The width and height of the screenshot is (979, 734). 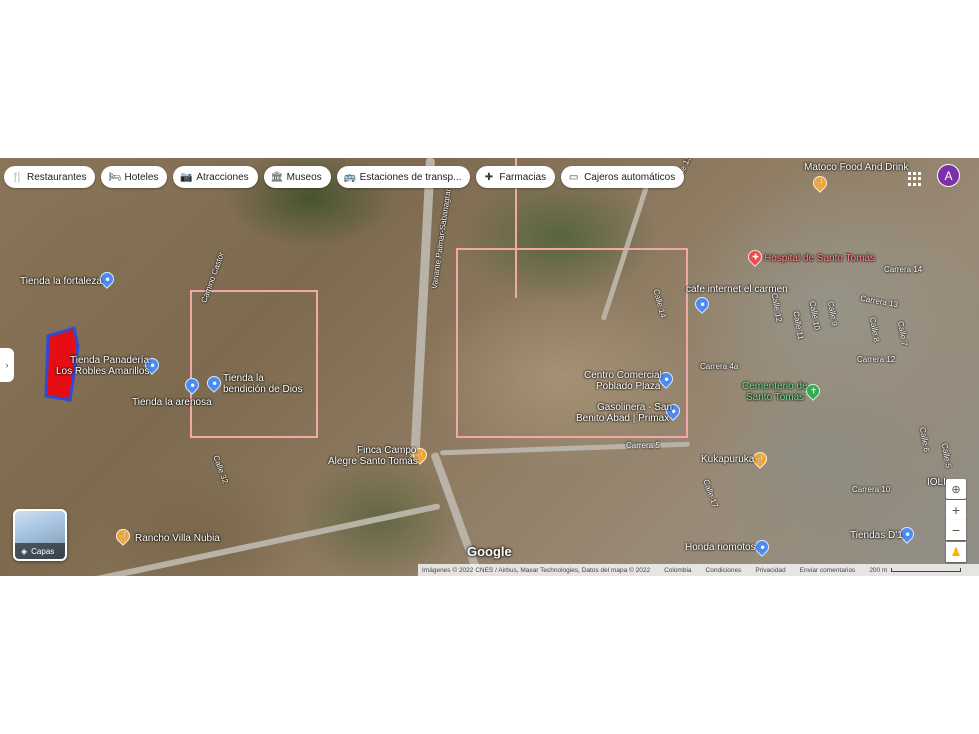 What do you see at coordinates (948, 175) in the screenshot?
I see `account-avatar: A` at bounding box center [948, 175].